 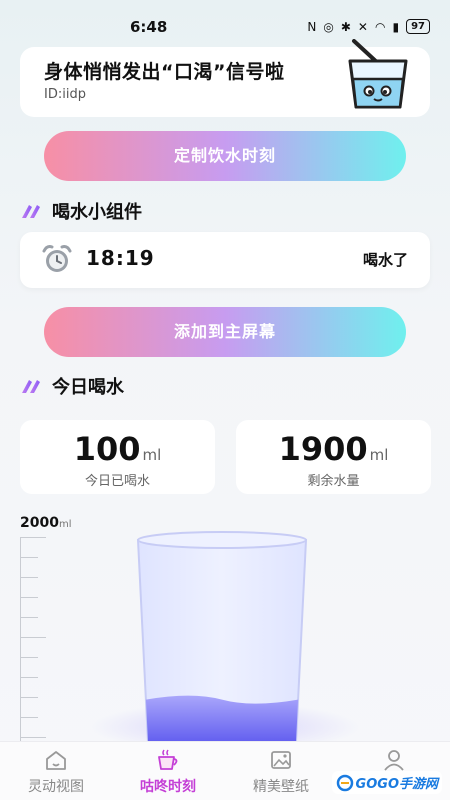 What do you see at coordinates (396, 26) in the screenshot?
I see `alert-icon: ▮` at bounding box center [396, 26].